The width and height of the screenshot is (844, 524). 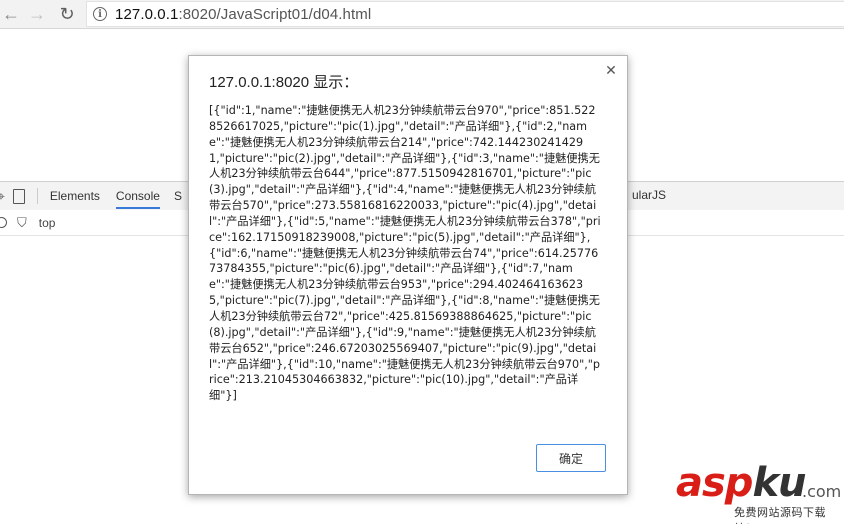 What do you see at coordinates (780, 515) in the screenshot?
I see `watermark-tagline: 免费网站源码下载站！` at bounding box center [780, 515].